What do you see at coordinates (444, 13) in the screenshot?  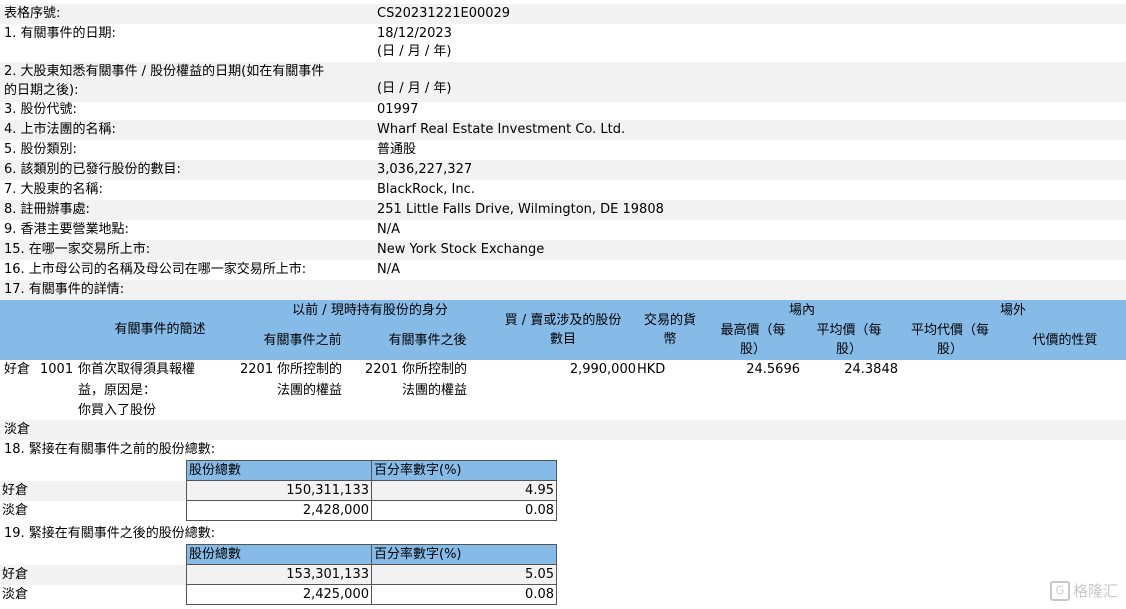 I see `form-number-value: CS20231221E00029` at bounding box center [444, 13].